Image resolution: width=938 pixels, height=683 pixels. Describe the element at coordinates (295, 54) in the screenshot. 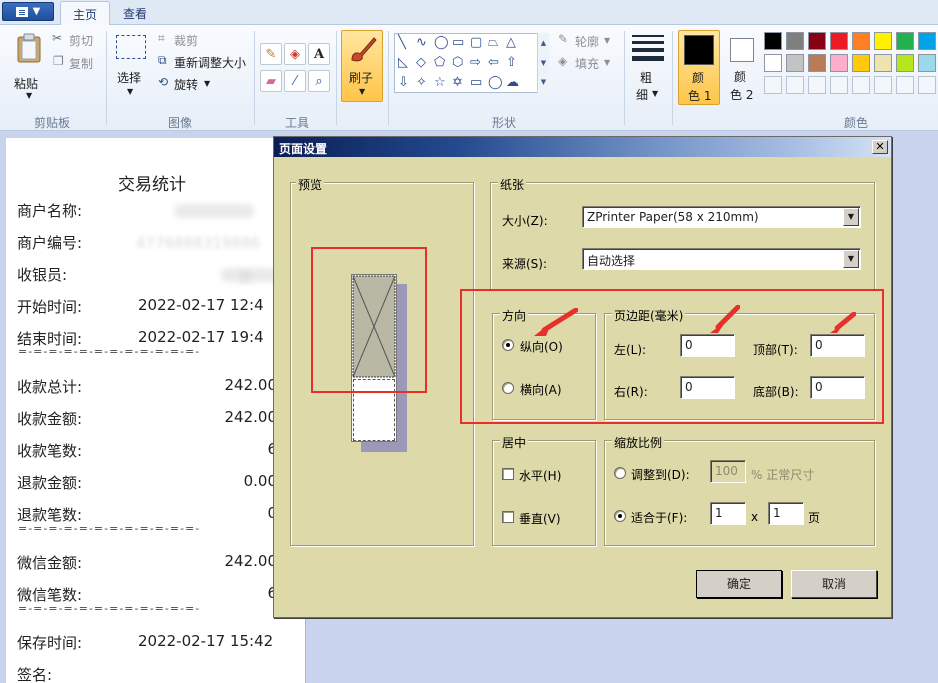

I see `fill-tool: ◈` at that location.